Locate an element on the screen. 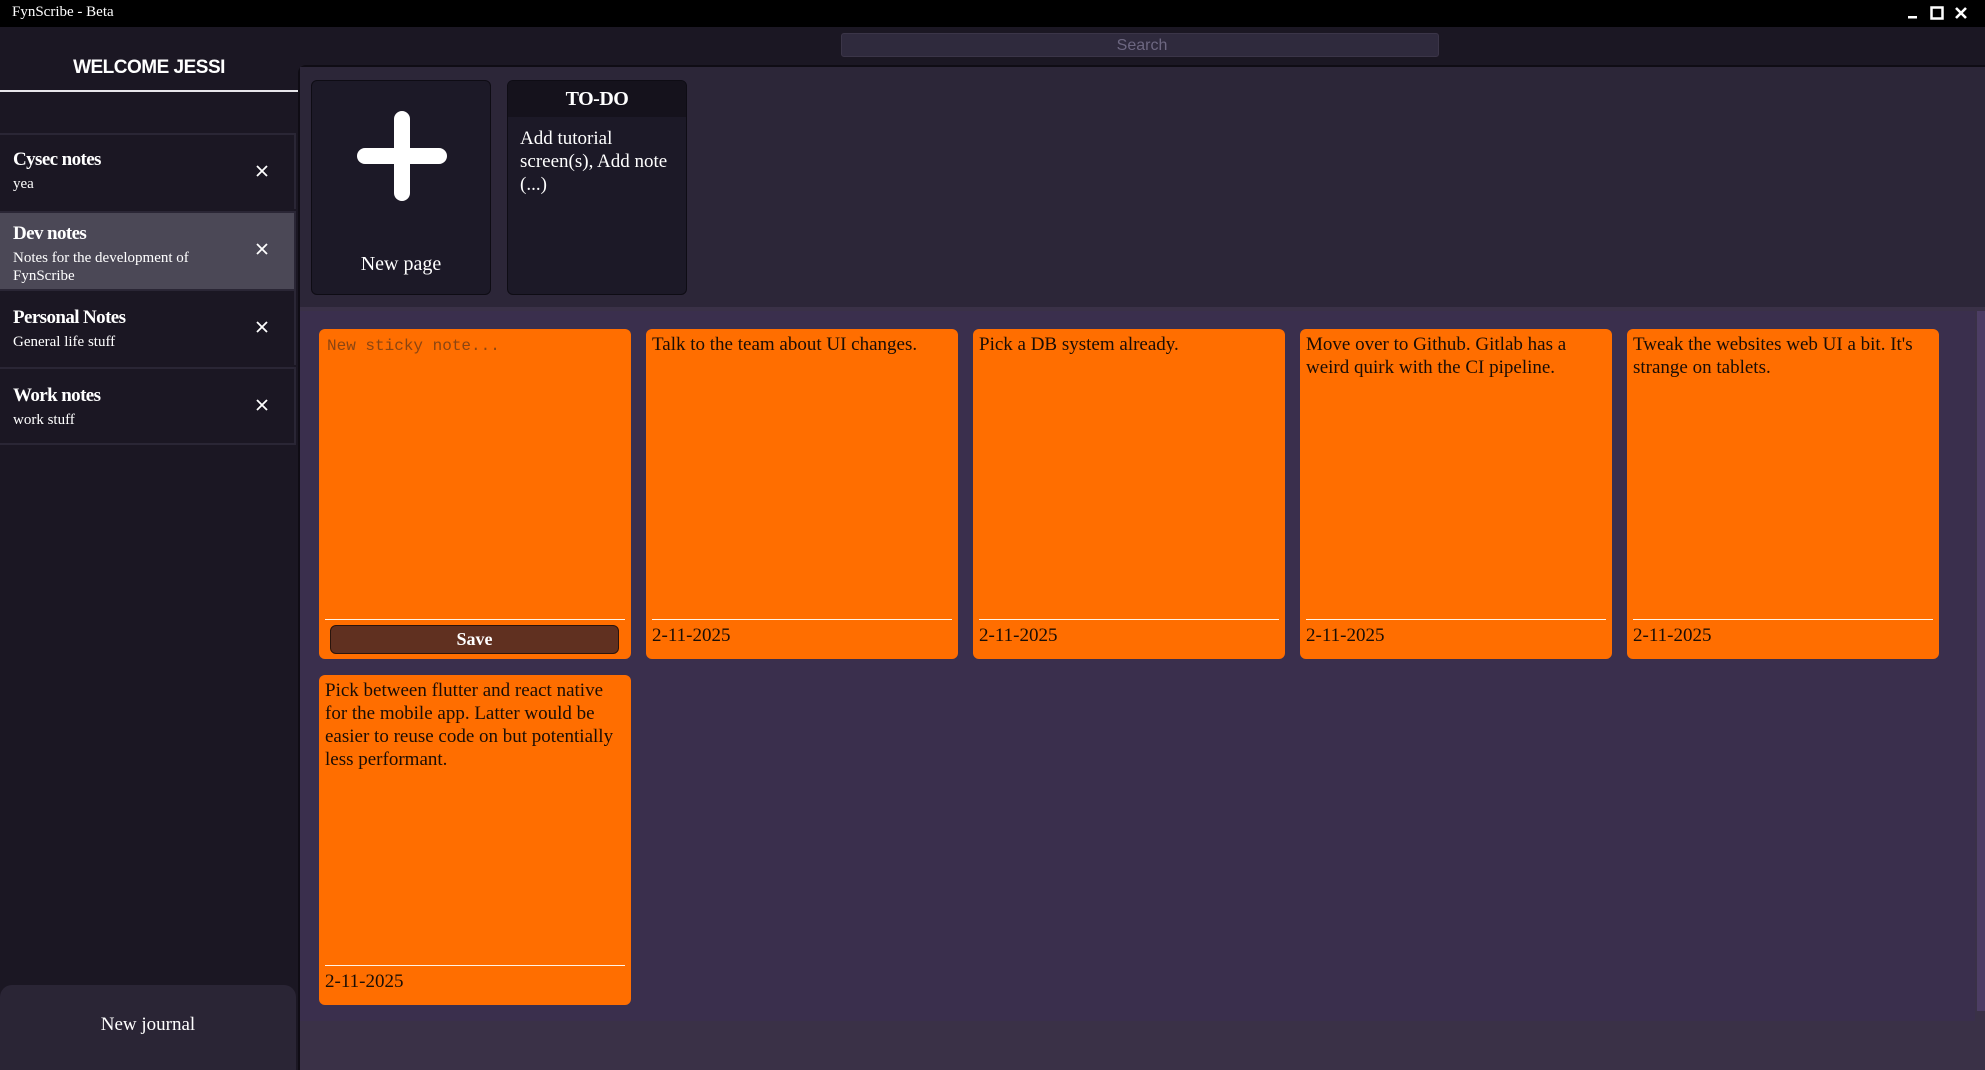  search-input is located at coordinates (1142, 46).